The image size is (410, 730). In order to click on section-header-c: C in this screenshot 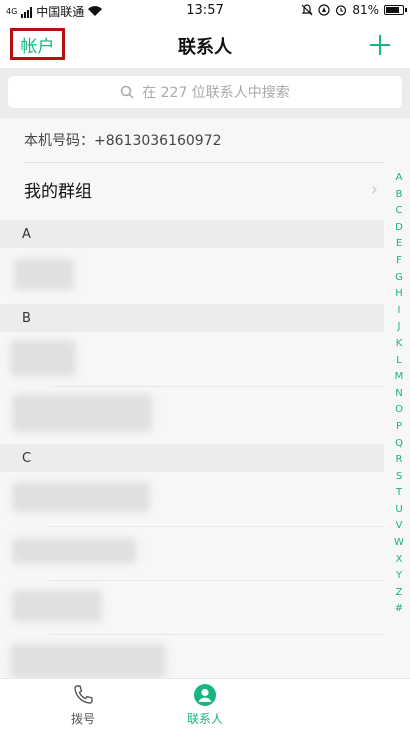, I will do `click(192, 458)`.